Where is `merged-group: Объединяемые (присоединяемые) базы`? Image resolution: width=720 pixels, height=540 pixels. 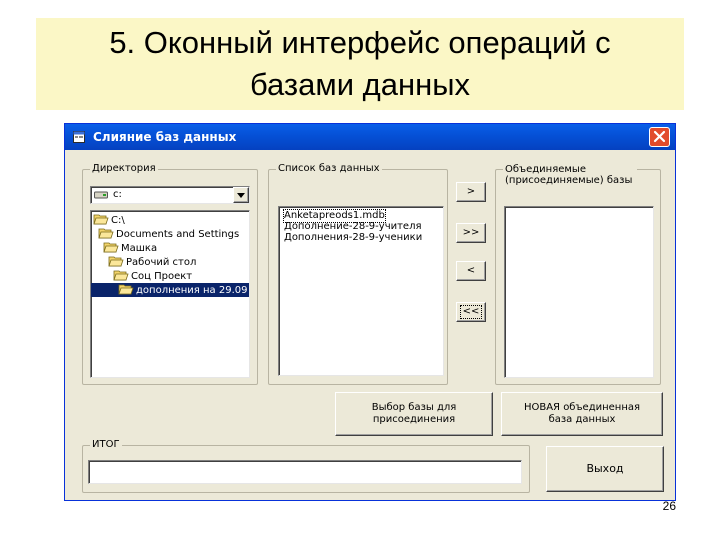 merged-group: Объединяемые (присоединяемые) базы is located at coordinates (578, 274).